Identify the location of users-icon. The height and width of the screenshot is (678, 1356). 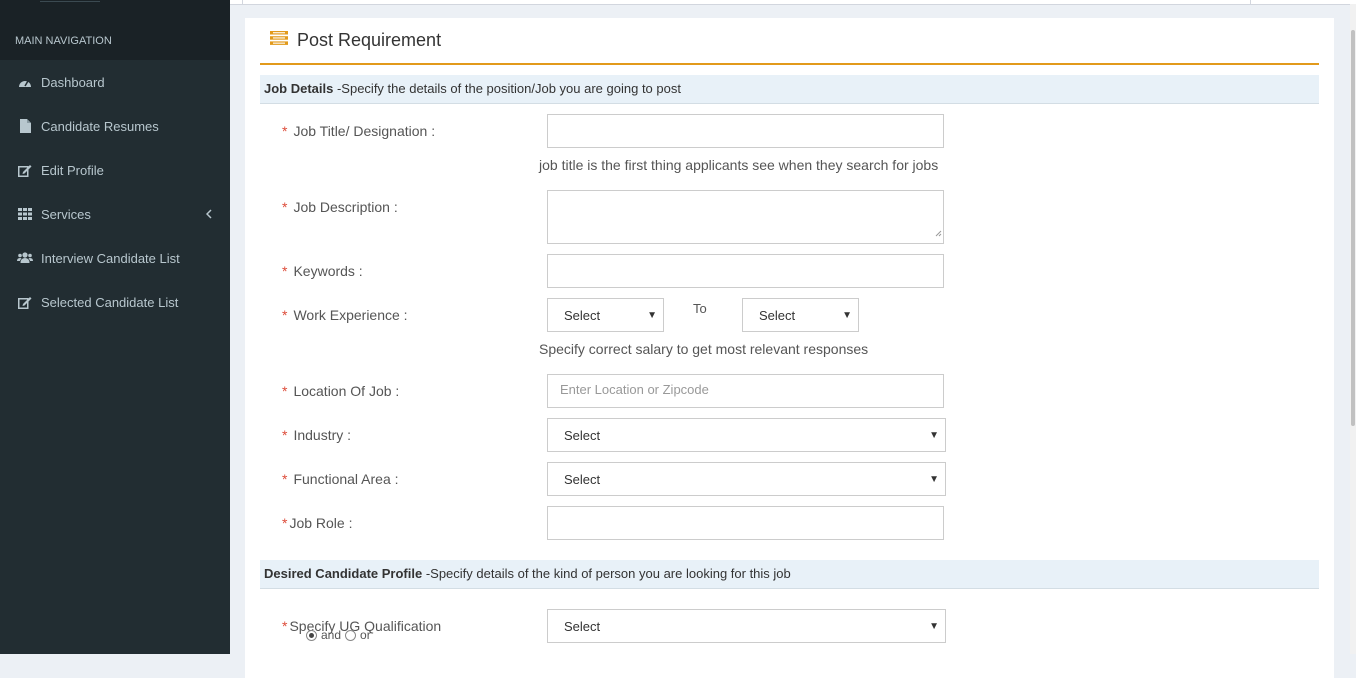
(25, 258).